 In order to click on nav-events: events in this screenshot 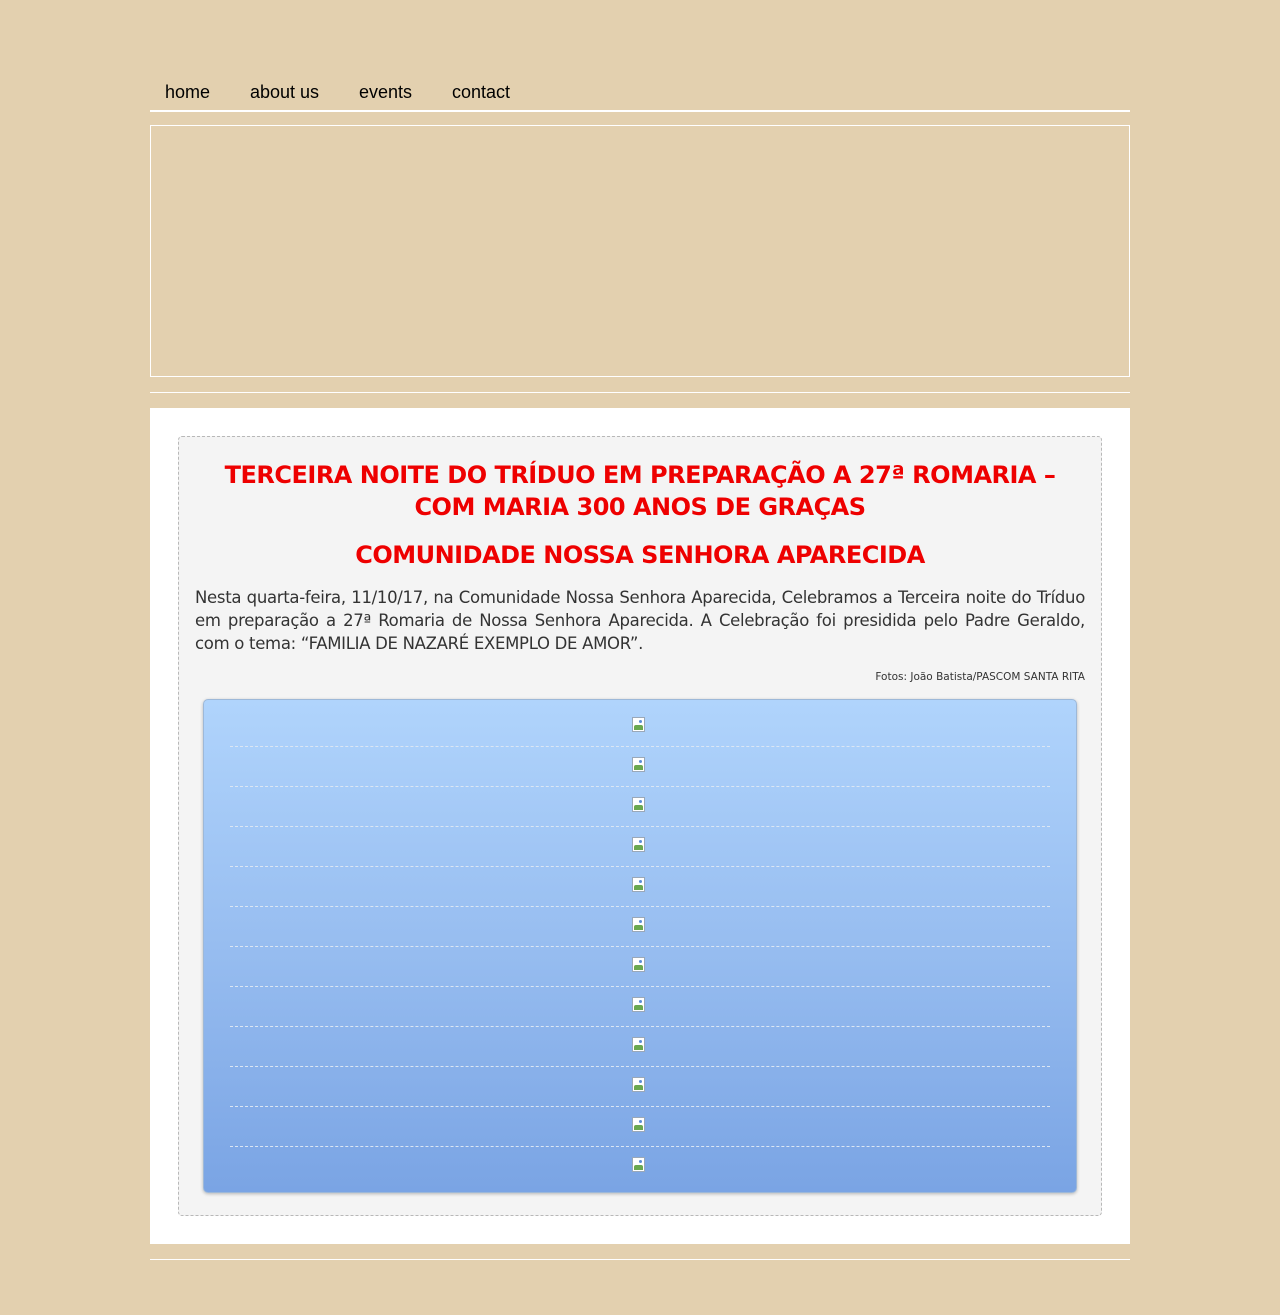, I will do `click(385, 92)`.